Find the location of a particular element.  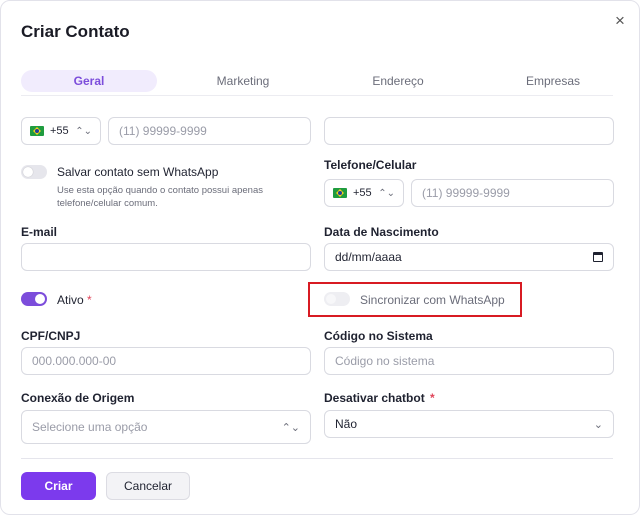

birth-date-input: dd/mm/aaaa is located at coordinates (469, 257).